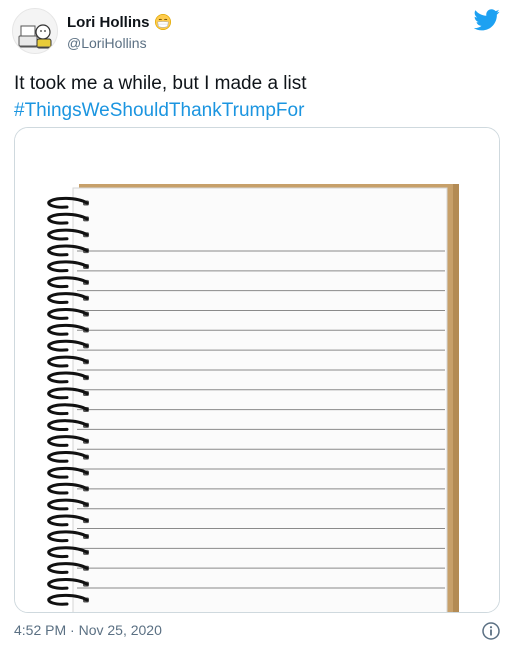  Describe the element at coordinates (107, 43) in the screenshot. I see `user-handle: @LoriHollins` at that location.